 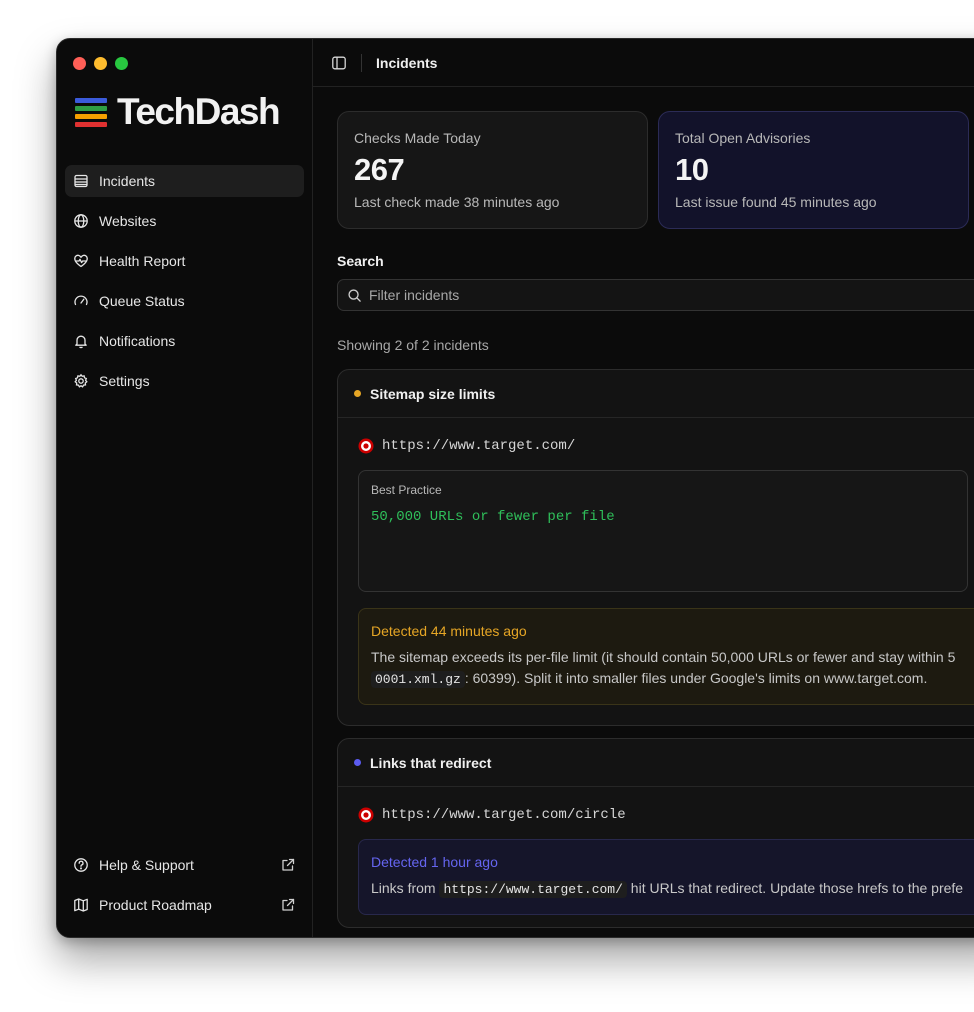 I want to click on sidebar-item-product-roadmap: Product Roadmap, so click(x=184, y=905).